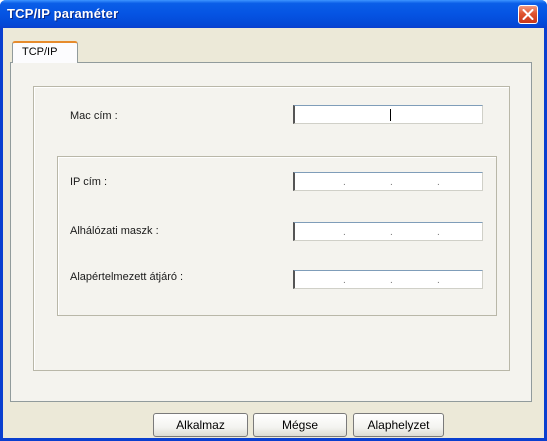  Describe the element at coordinates (200, 425) in the screenshot. I see `apply-button: Alkalmaz` at that location.